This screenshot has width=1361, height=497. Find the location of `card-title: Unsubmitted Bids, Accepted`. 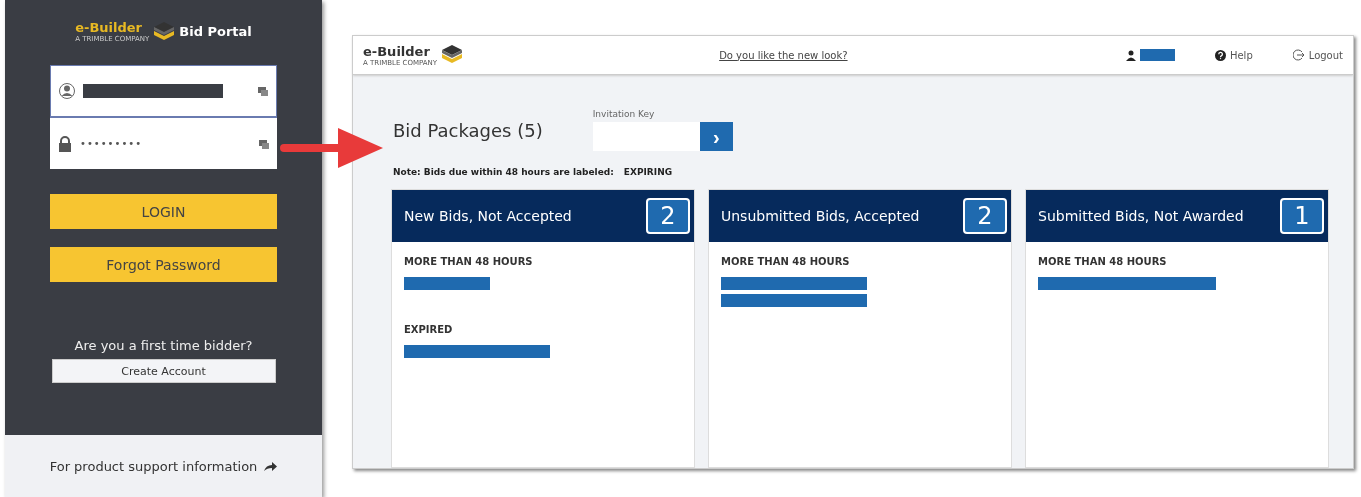

card-title: Unsubmitted Bids, Accepted is located at coordinates (820, 216).